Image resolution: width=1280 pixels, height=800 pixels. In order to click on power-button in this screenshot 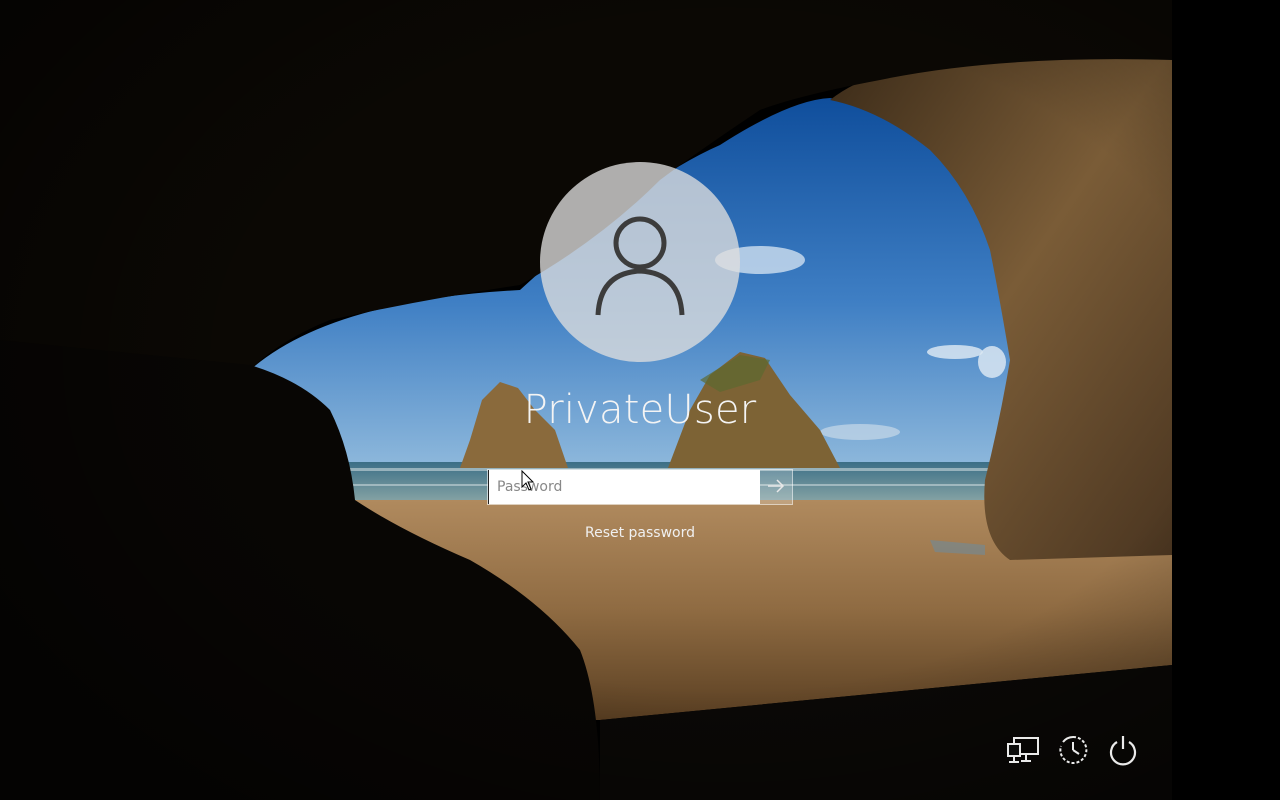, I will do `click(1123, 752)`.